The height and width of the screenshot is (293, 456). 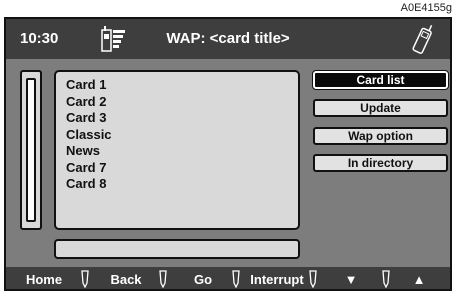 I want to click on in-directory-button: In directory, so click(x=380, y=163).